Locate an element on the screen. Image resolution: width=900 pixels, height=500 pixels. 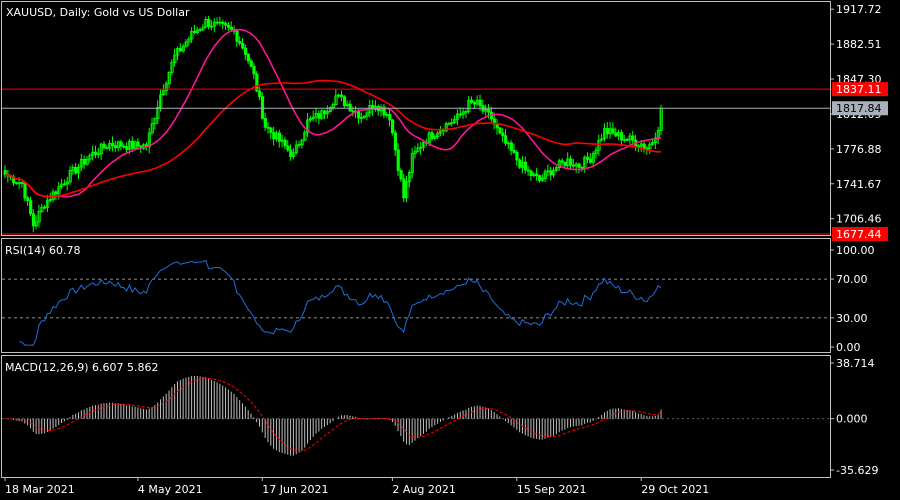
current-price-label: 1817.84 is located at coordinates (859, 108).